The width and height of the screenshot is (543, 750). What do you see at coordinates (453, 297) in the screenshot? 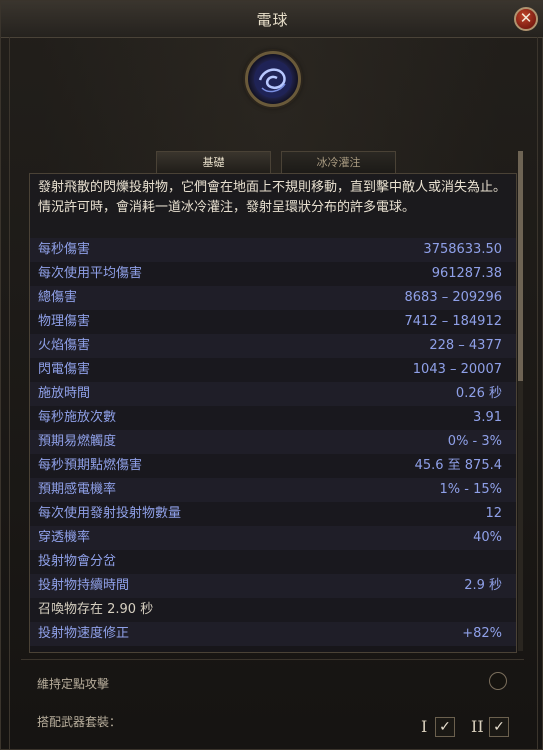
I see `stat-value: 8683 – 209296` at bounding box center [453, 297].